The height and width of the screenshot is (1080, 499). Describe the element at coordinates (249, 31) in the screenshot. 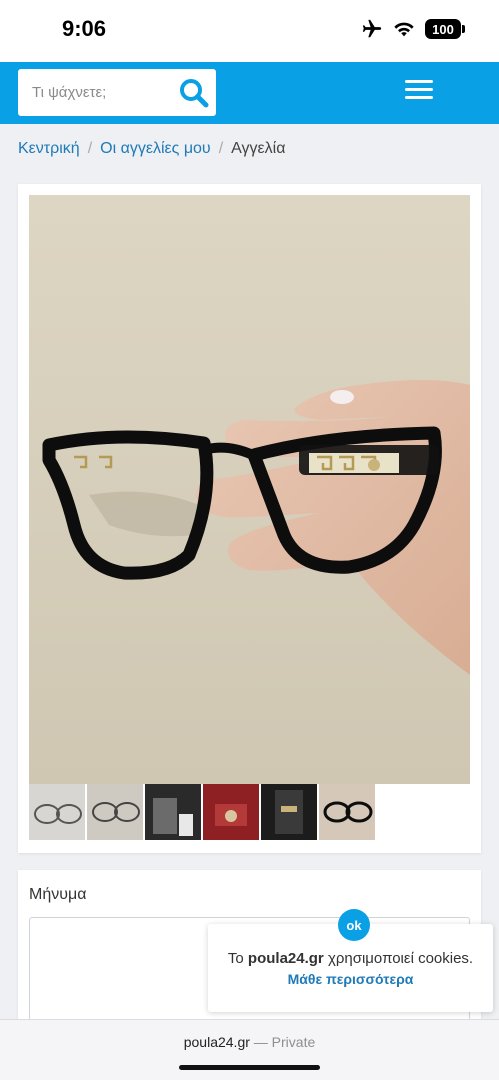

I see `status-bar: 9:06 100` at that location.